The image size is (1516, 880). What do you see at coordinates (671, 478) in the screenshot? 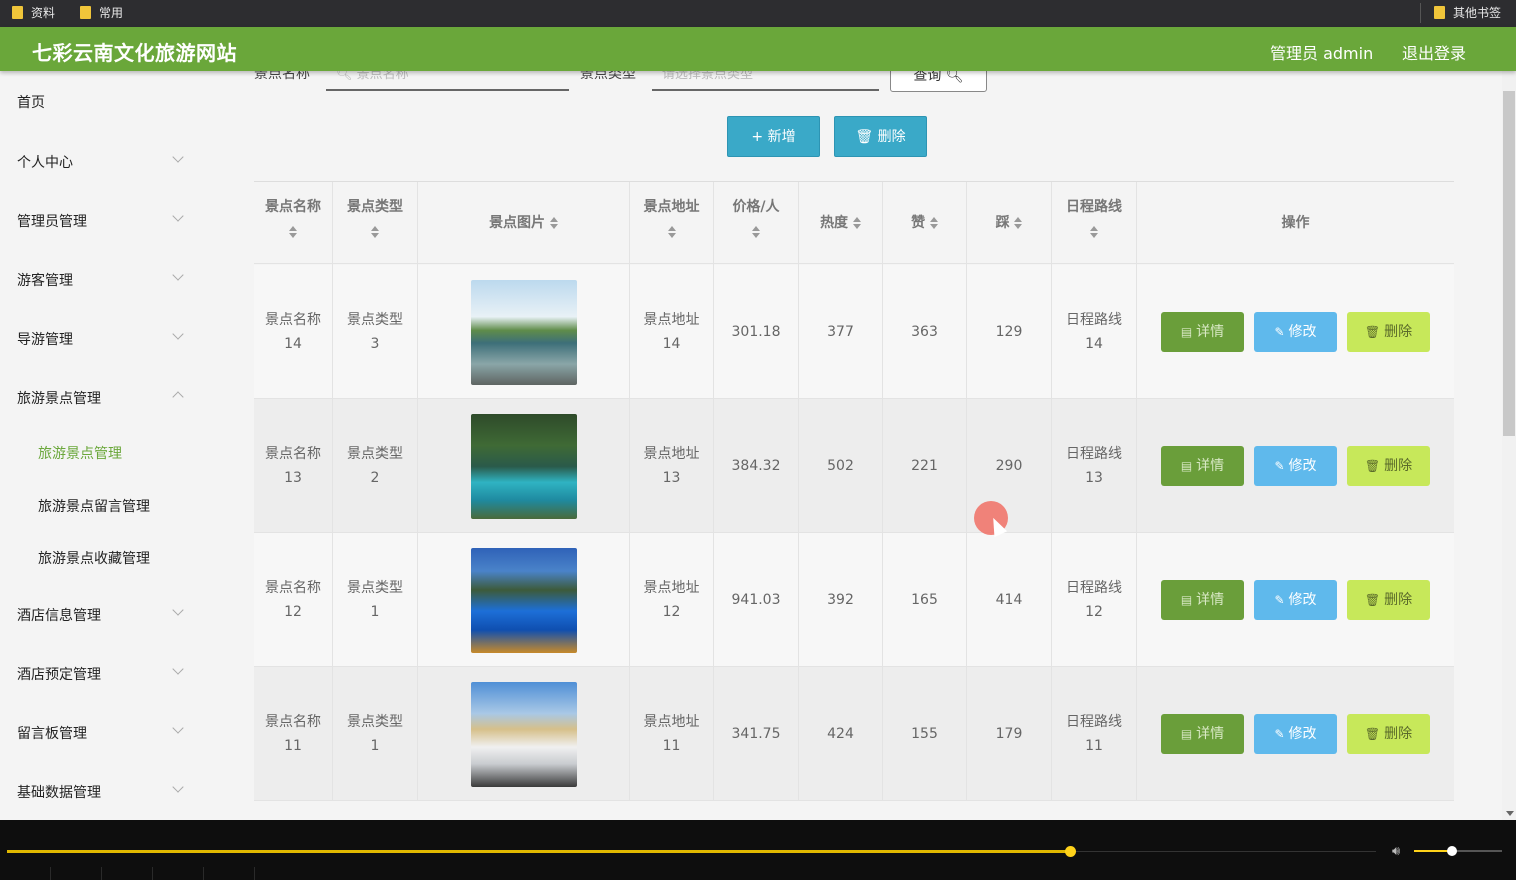
I see `address-number: 13` at bounding box center [671, 478].